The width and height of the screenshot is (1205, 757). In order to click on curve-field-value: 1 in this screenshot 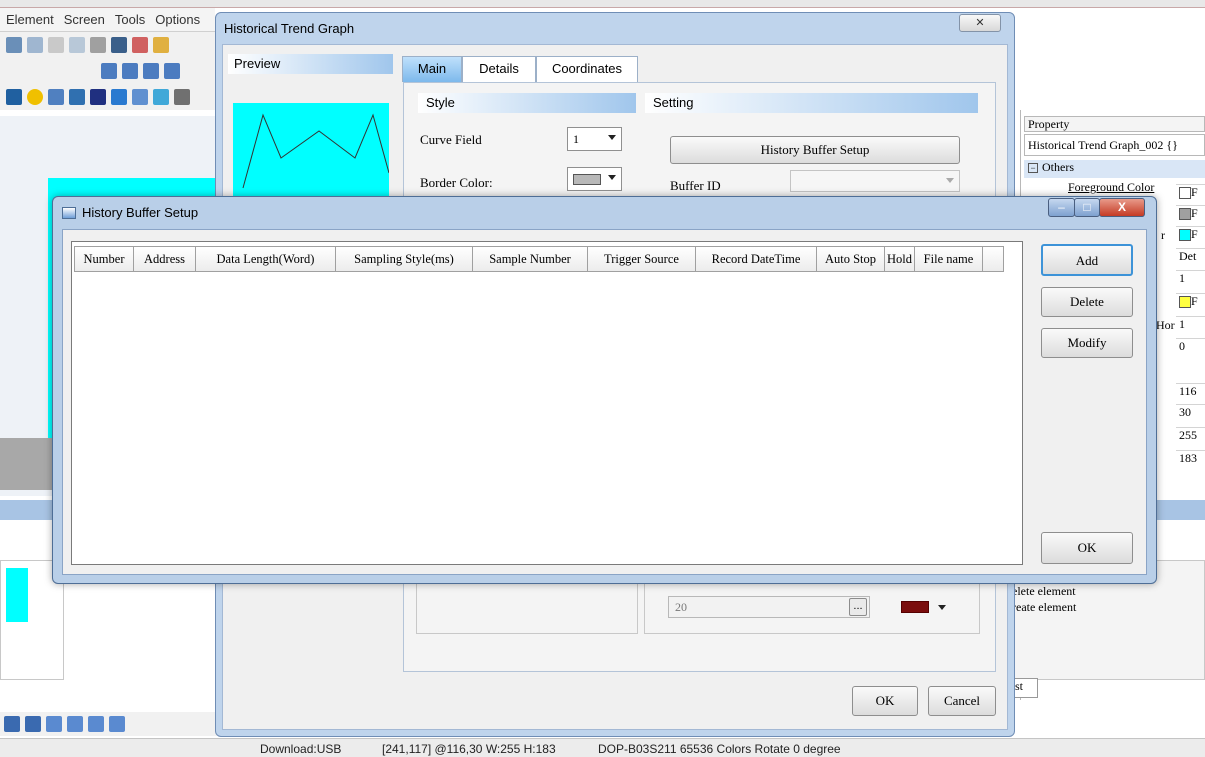, I will do `click(576, 139)`.